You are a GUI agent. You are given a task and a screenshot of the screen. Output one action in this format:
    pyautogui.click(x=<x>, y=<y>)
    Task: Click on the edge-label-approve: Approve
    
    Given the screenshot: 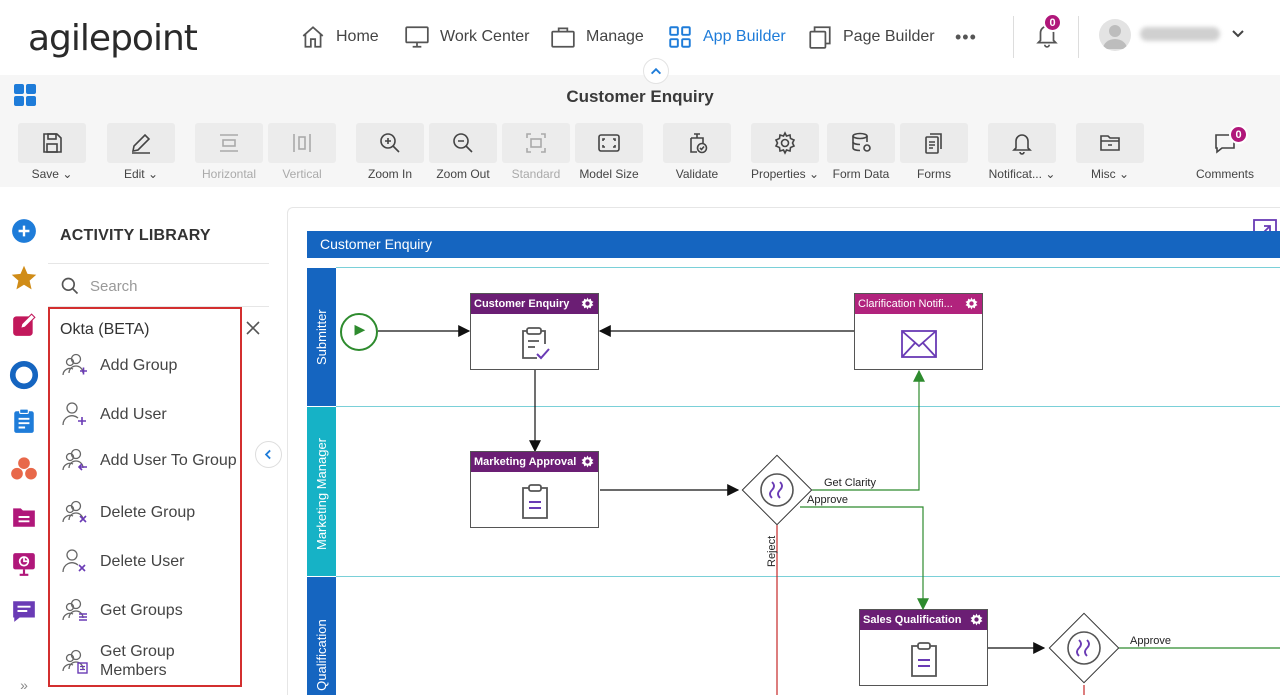 What is the action you would take?
    pyautogui.click(x=827, y=500)
    